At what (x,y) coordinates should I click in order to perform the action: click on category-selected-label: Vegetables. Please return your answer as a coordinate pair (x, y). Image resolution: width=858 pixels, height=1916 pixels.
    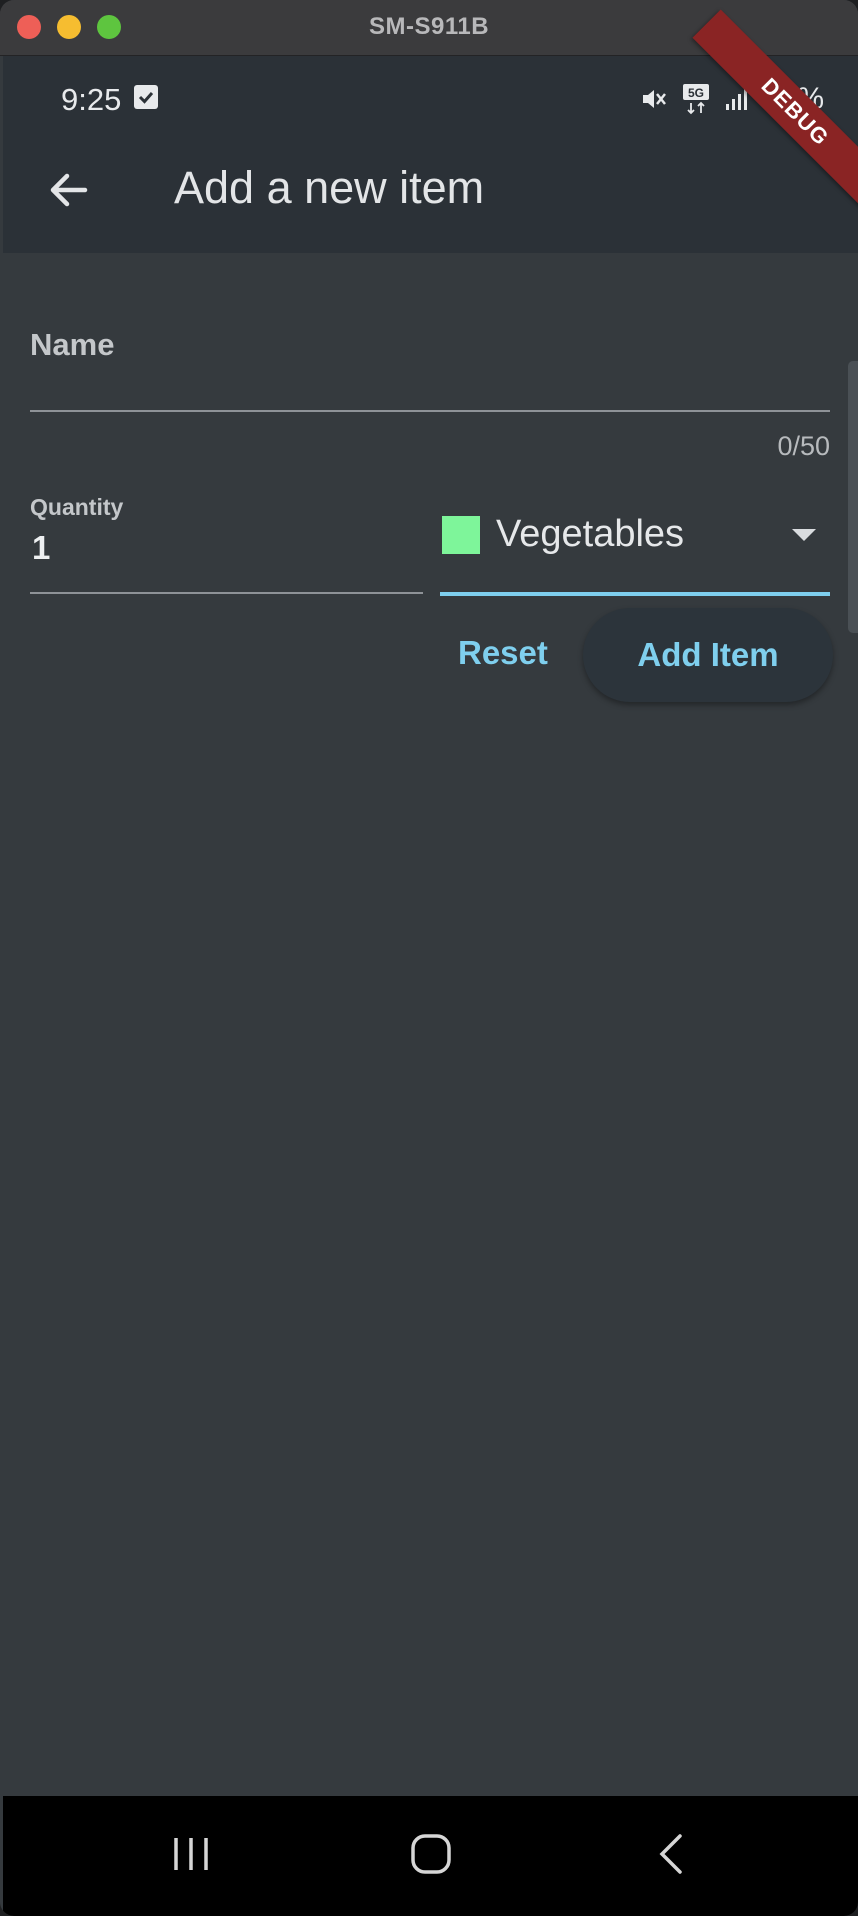
    Looking at the image, I should click on (590, 534).